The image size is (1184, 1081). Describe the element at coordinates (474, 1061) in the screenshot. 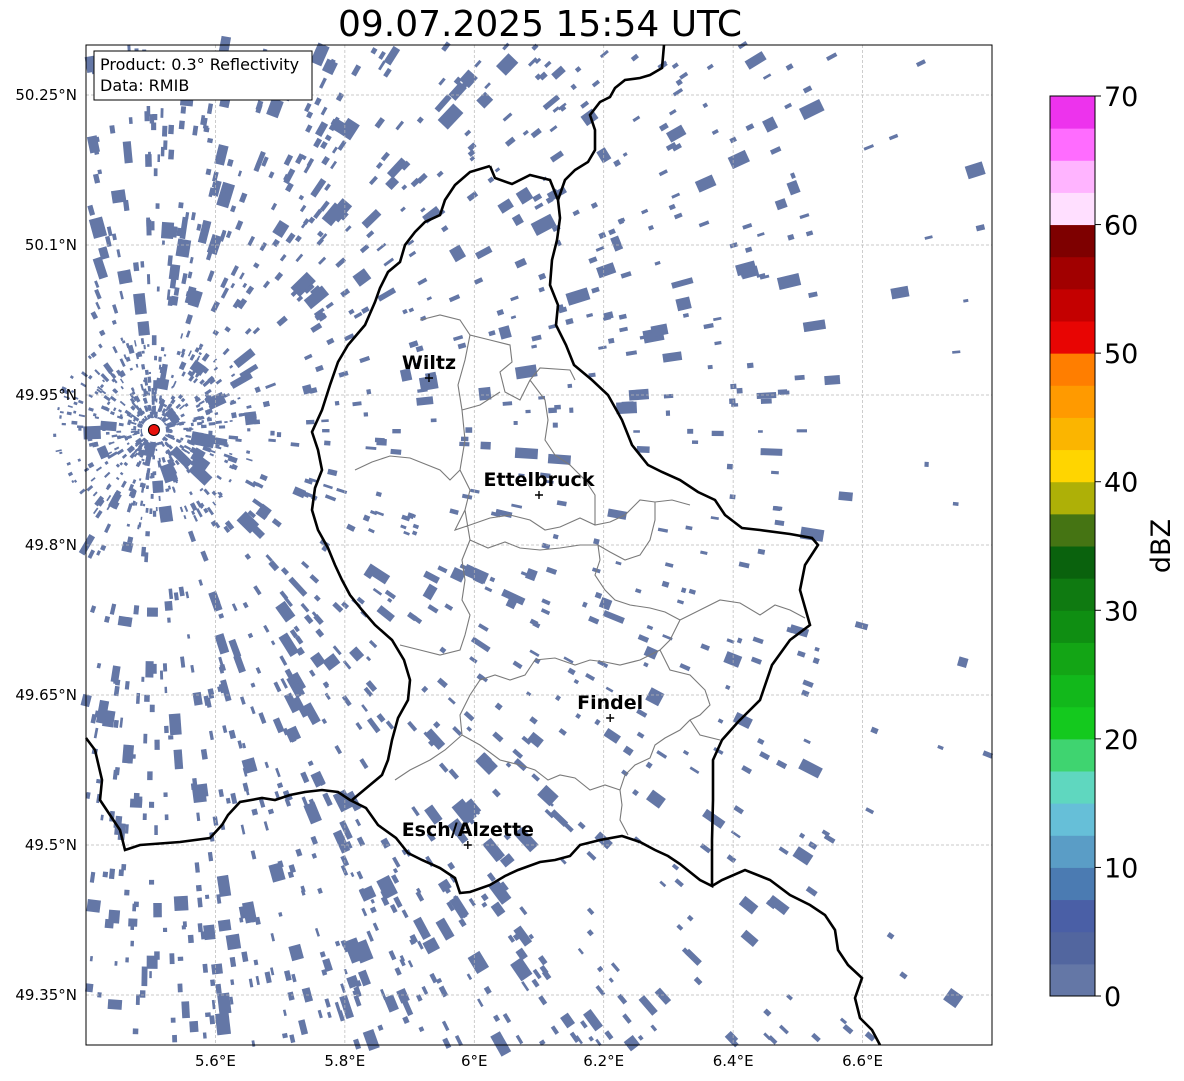

I see `lon-tick-label: 6°E` at that location.